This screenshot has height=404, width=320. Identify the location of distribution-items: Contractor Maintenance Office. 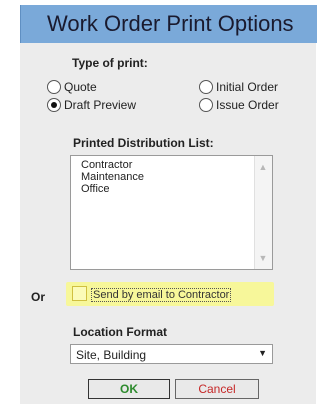
(112, 177).